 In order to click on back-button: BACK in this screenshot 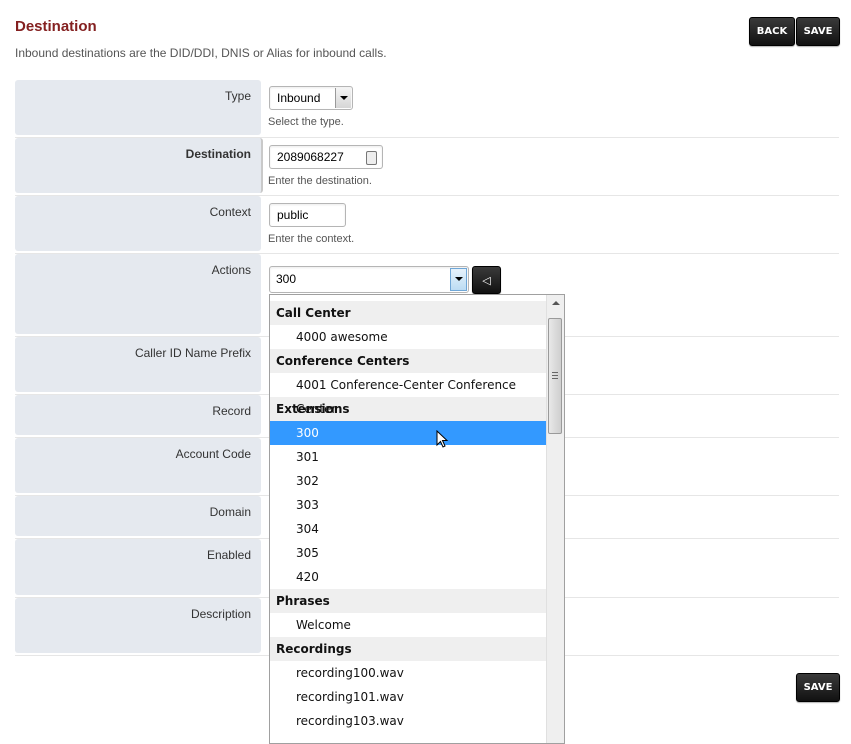, I will do `click(772, 31)`.